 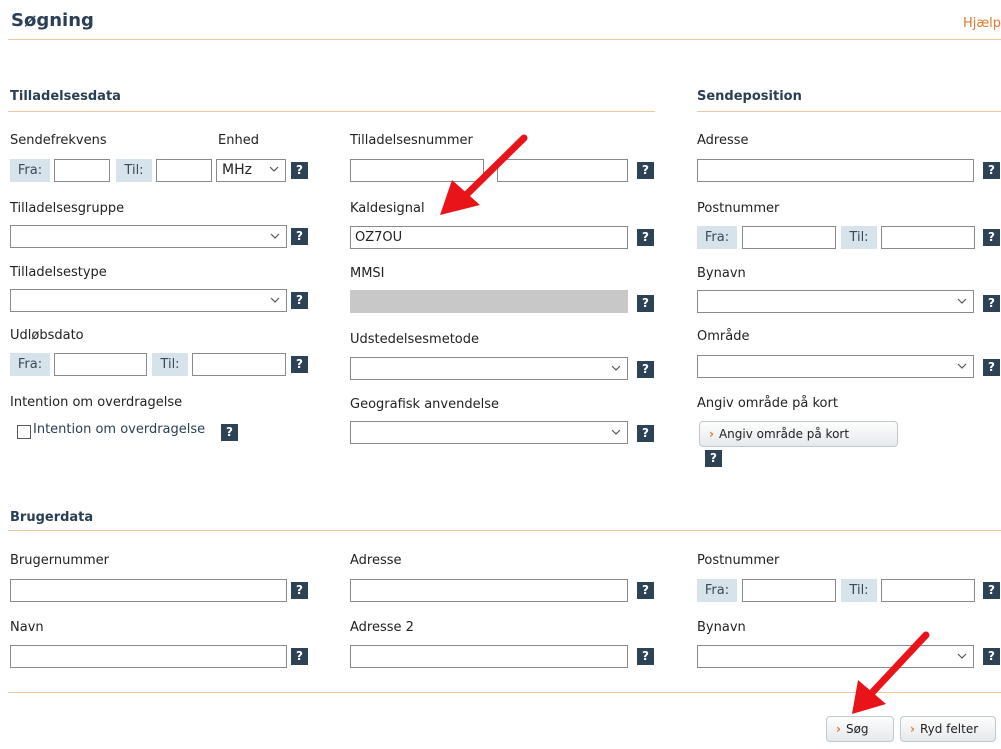 What do you see at coordinates (415, 339) in the screenshot?
I see `label-udstedelsesmetode: Udstedelsesmetode` at bounding box center [415, 339].